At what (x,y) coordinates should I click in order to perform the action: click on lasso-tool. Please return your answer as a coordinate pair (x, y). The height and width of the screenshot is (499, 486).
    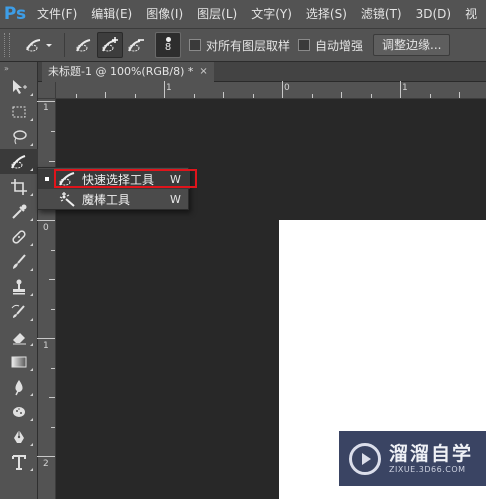
    Looking at the image, I should click on (19, 136).